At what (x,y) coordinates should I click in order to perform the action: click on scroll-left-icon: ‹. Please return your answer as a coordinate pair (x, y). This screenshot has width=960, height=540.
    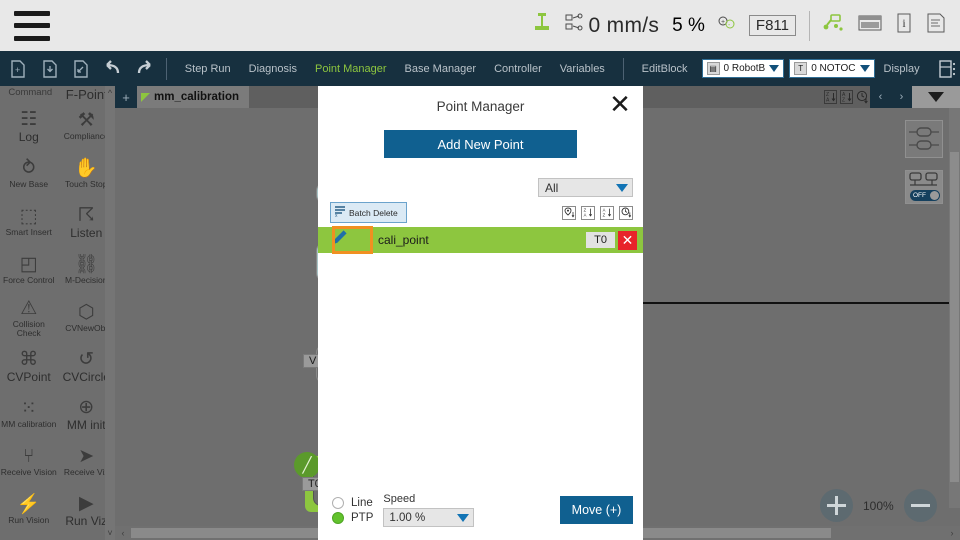
    Looking at the image, I should click on (123, 533).